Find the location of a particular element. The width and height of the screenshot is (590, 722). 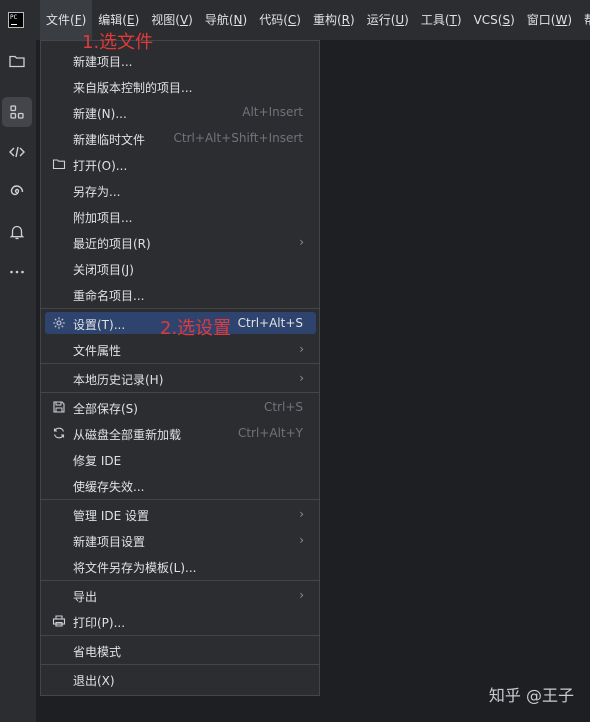

menu-item-repair-ide: 修复 IDE is located at coordinates (180, 459).